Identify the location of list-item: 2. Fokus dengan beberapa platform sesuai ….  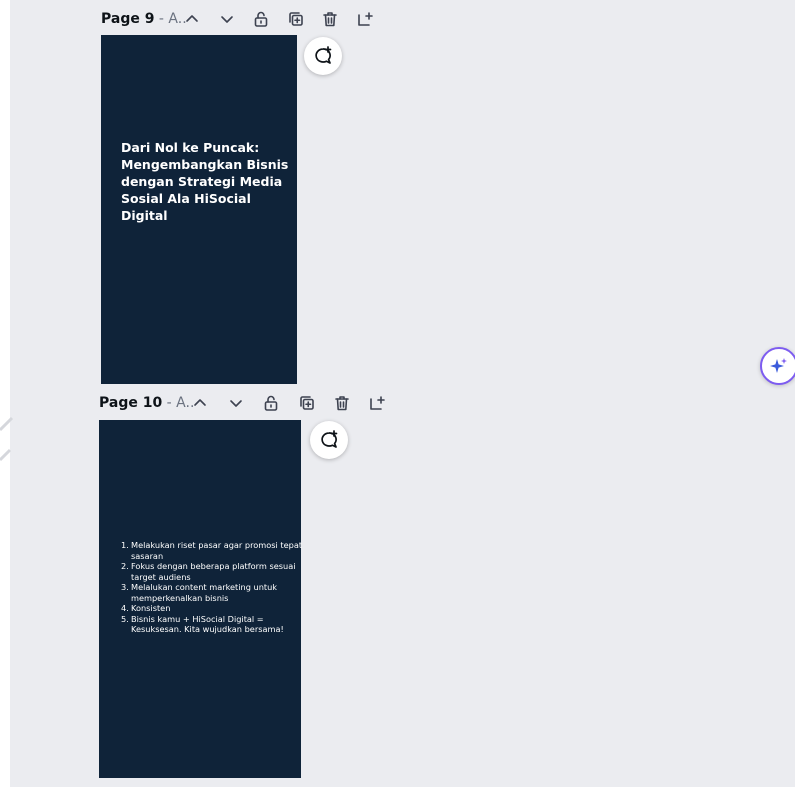
(208, 571).